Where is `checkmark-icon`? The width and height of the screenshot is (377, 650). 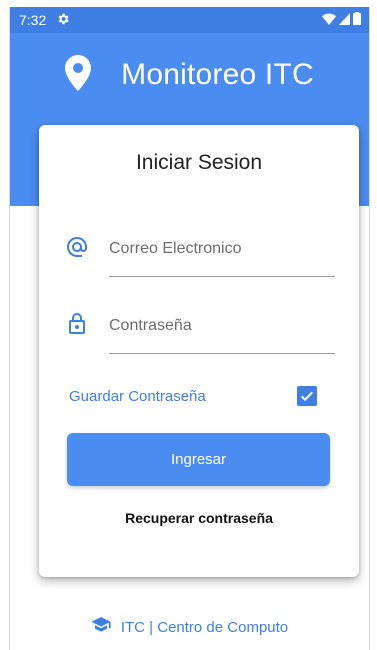 checkmark-icon is located at coordinates (307, 396).